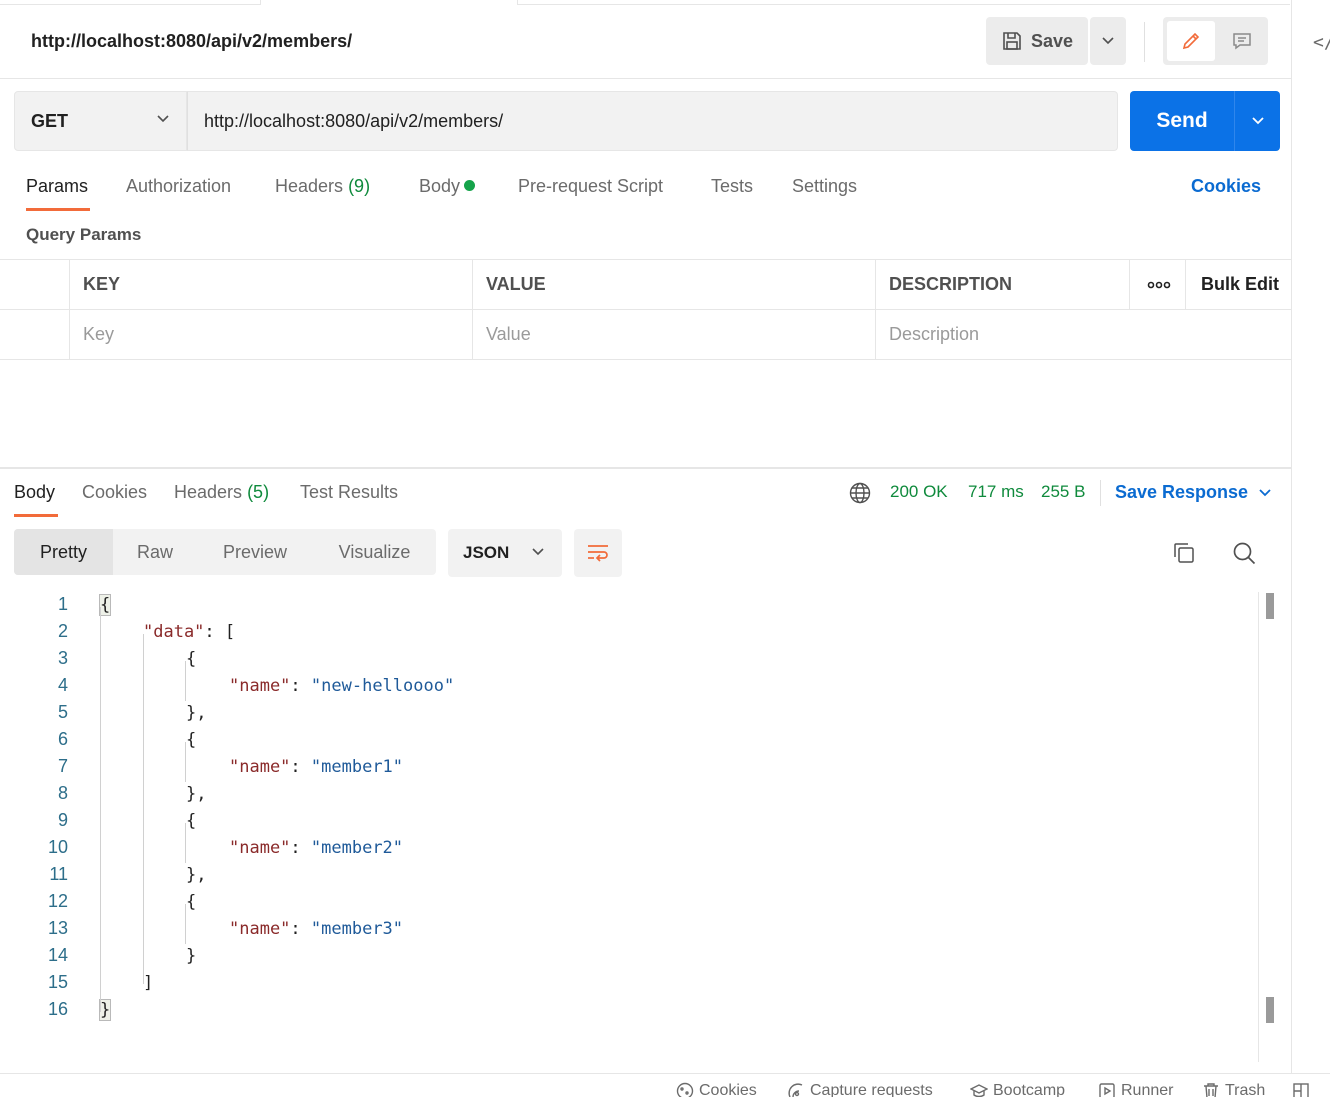 Image resolution: width=1330 pixels, height=1097 pixels. What do you see at coordinates (1244, 553) in the screenshot?
I see `search-icon` at bounding box center [1244, 553].